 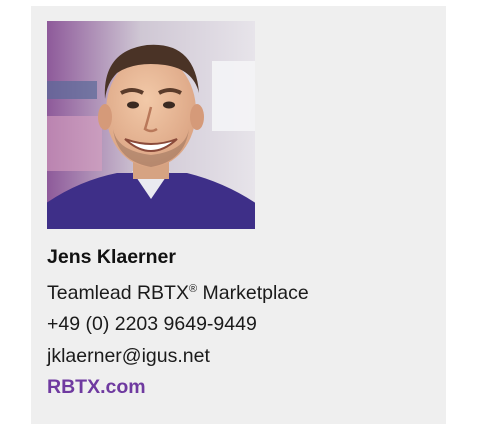 What do you see at coordinates (111, 257) in the screenshot?
I see `contact-name: Jens Klaerner` at bounding box center [111, 257].